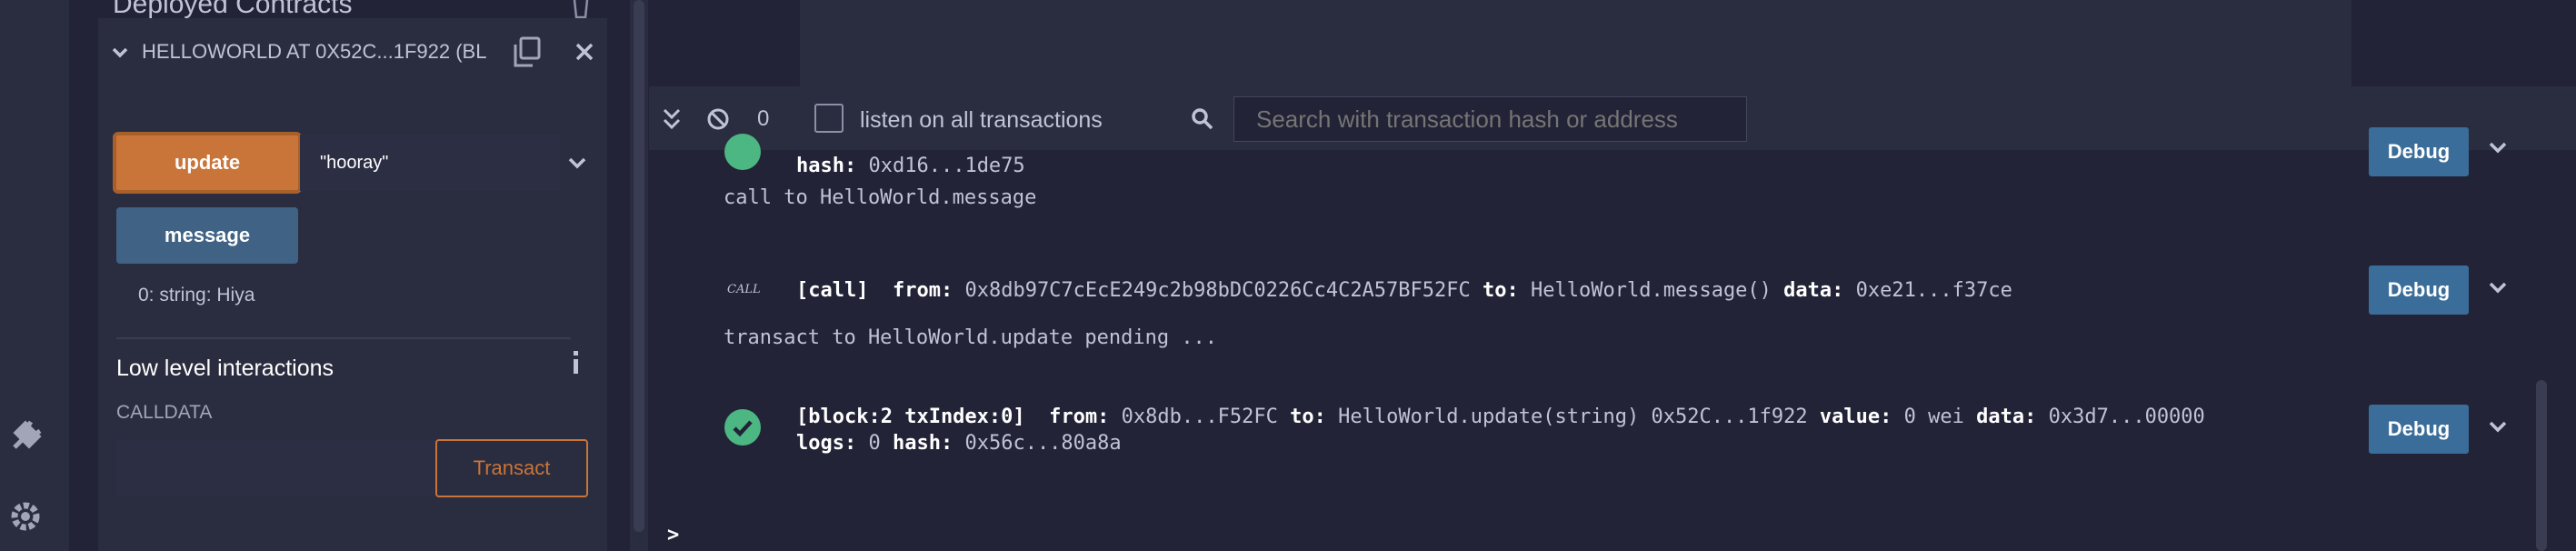 Image resolution: width=2576 pixels, height=551 pixels. What do you see at coordinates (207, 163) in the screenshot?
I see `update-button: update` at bounding box center [207, 163].